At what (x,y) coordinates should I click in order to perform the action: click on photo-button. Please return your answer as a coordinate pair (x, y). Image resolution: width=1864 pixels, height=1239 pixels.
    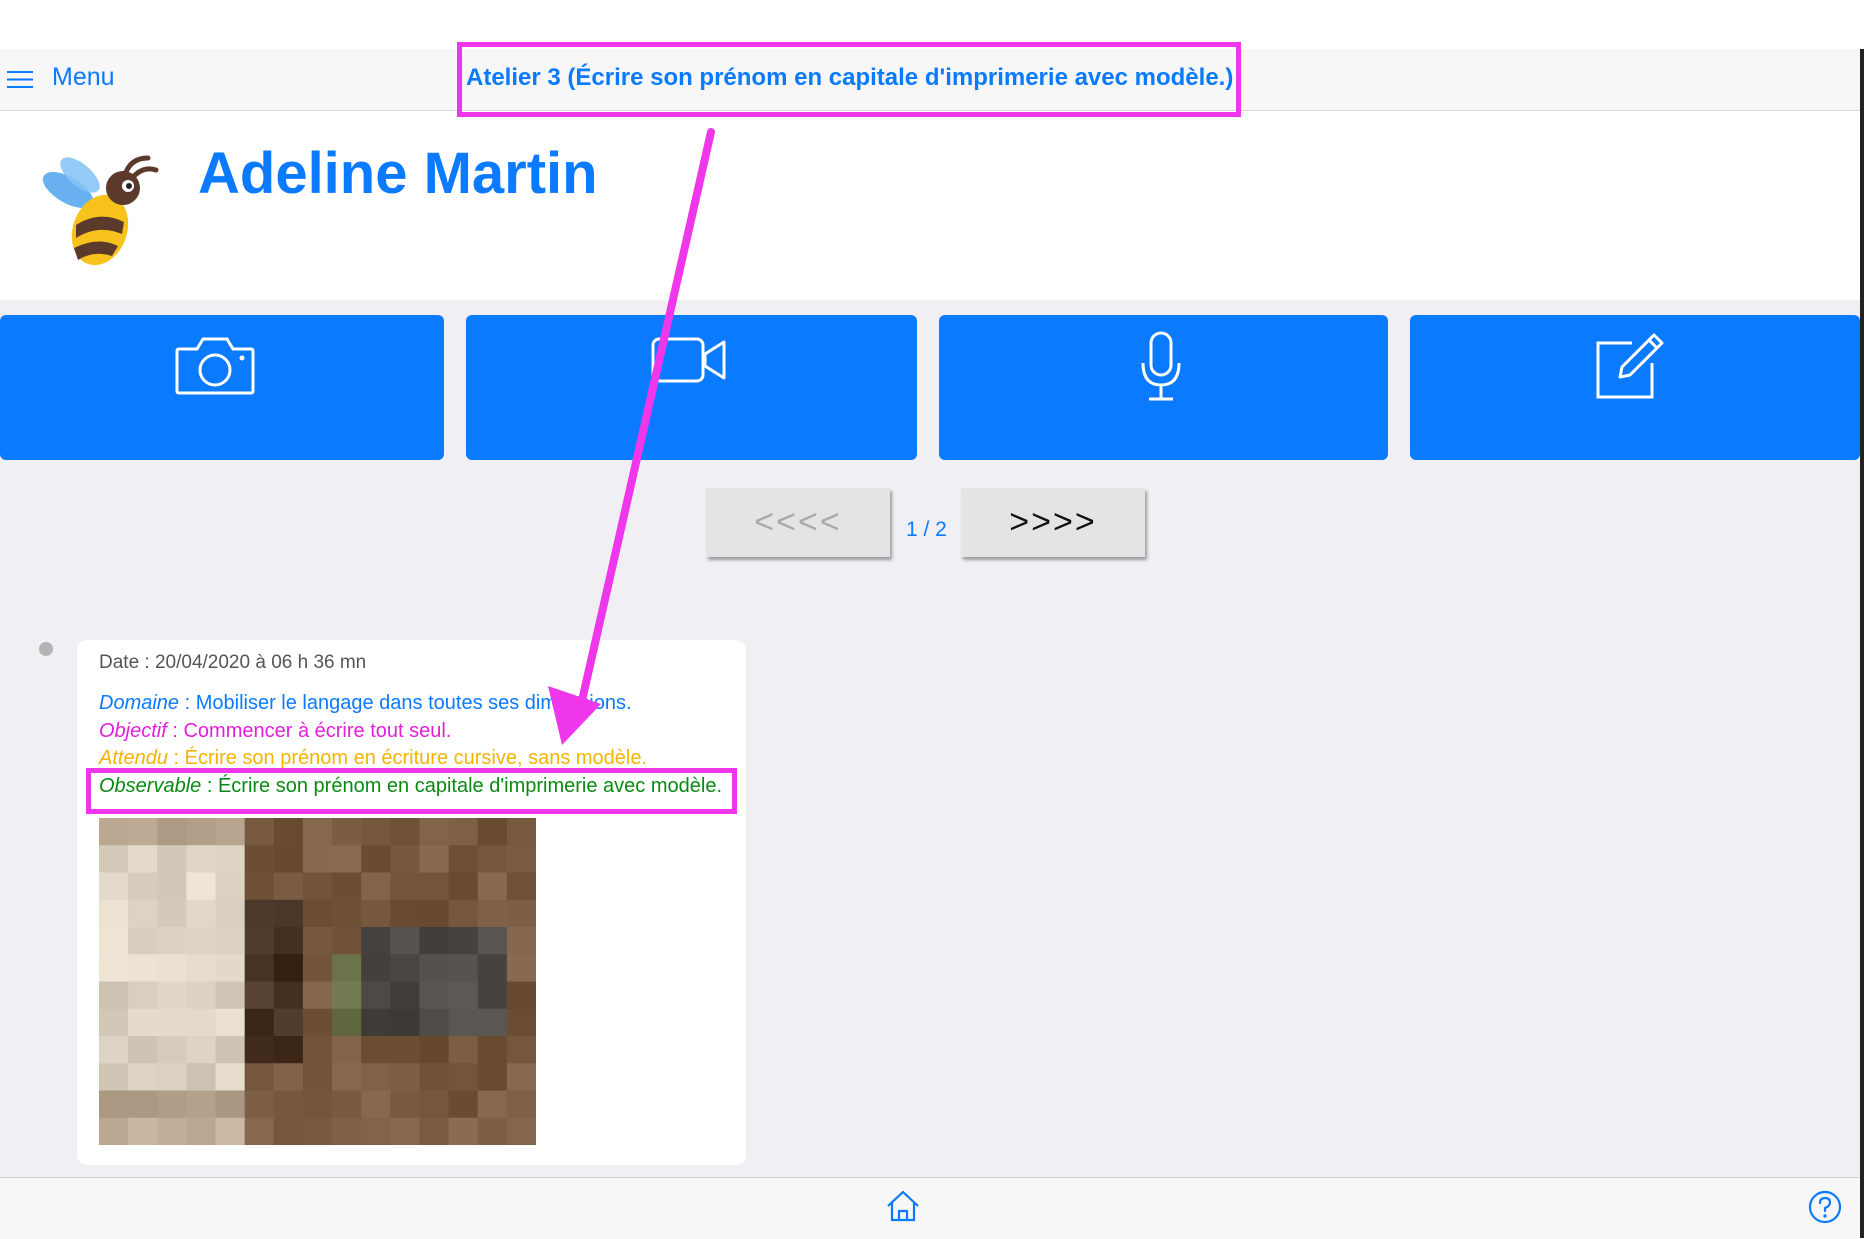
    Looking at the image, I should click on (222, 387).